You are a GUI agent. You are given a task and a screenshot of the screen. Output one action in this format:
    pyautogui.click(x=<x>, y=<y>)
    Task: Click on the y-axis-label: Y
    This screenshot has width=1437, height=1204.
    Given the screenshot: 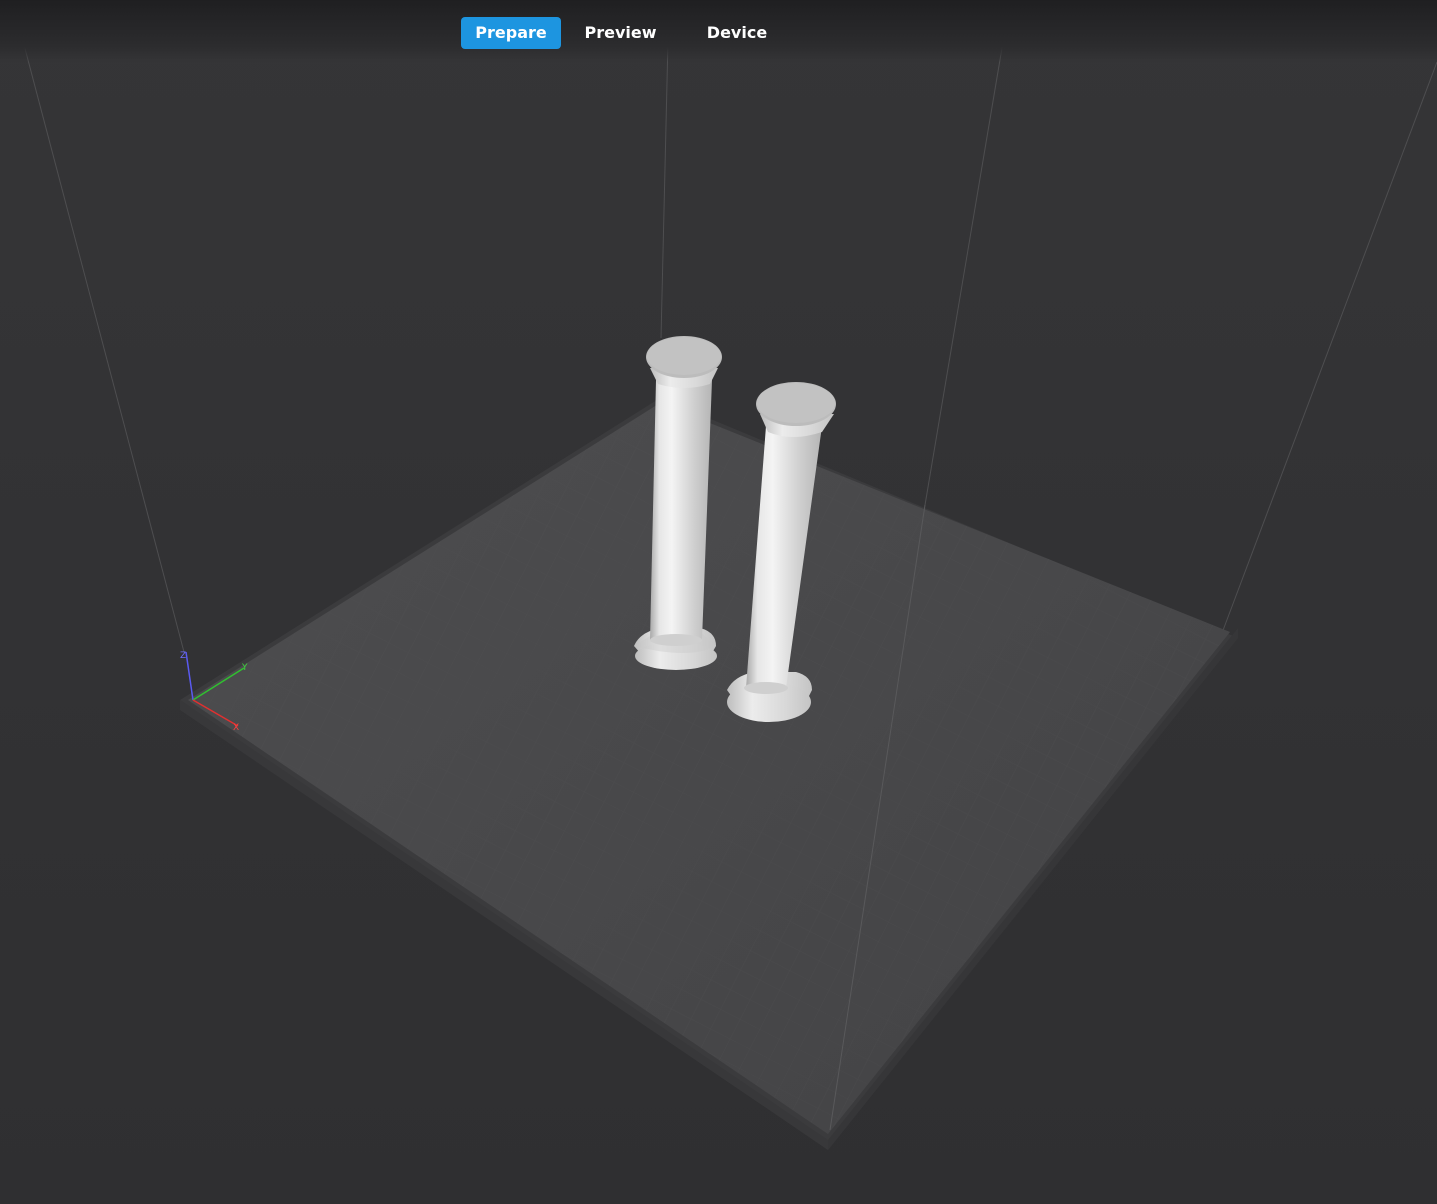 What is the action you would take?
    pyautogui.click(x=244, y=668)
    